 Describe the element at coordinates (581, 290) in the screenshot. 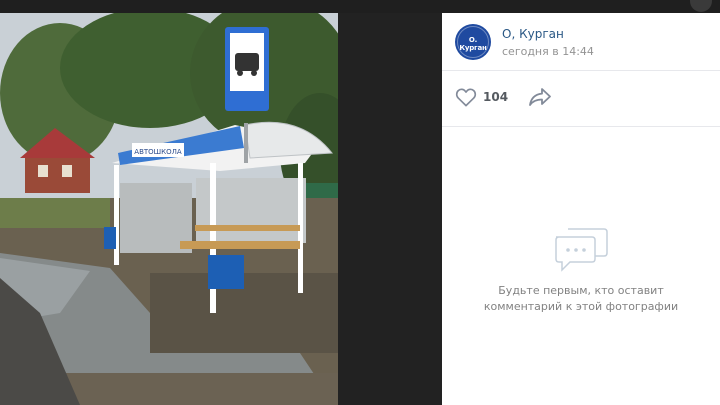

I see `empty-comments-line-1: Будьте первым, кто оставит` at that location.